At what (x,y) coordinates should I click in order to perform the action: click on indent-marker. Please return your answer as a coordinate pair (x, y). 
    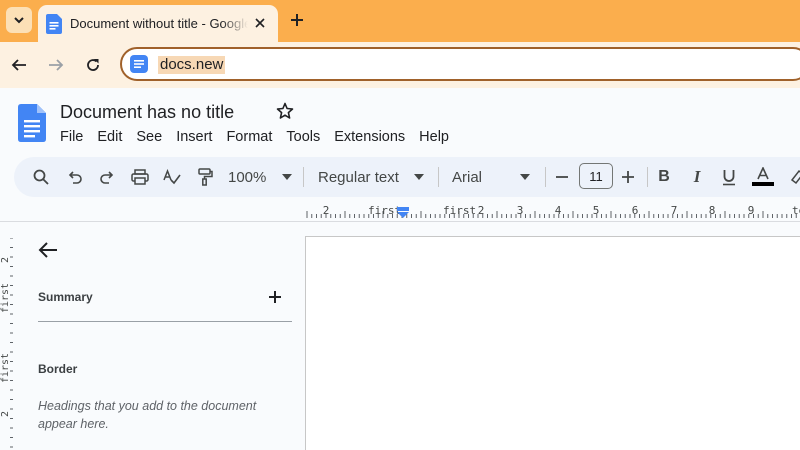
    Looking at the image, I should click on (403, 213).